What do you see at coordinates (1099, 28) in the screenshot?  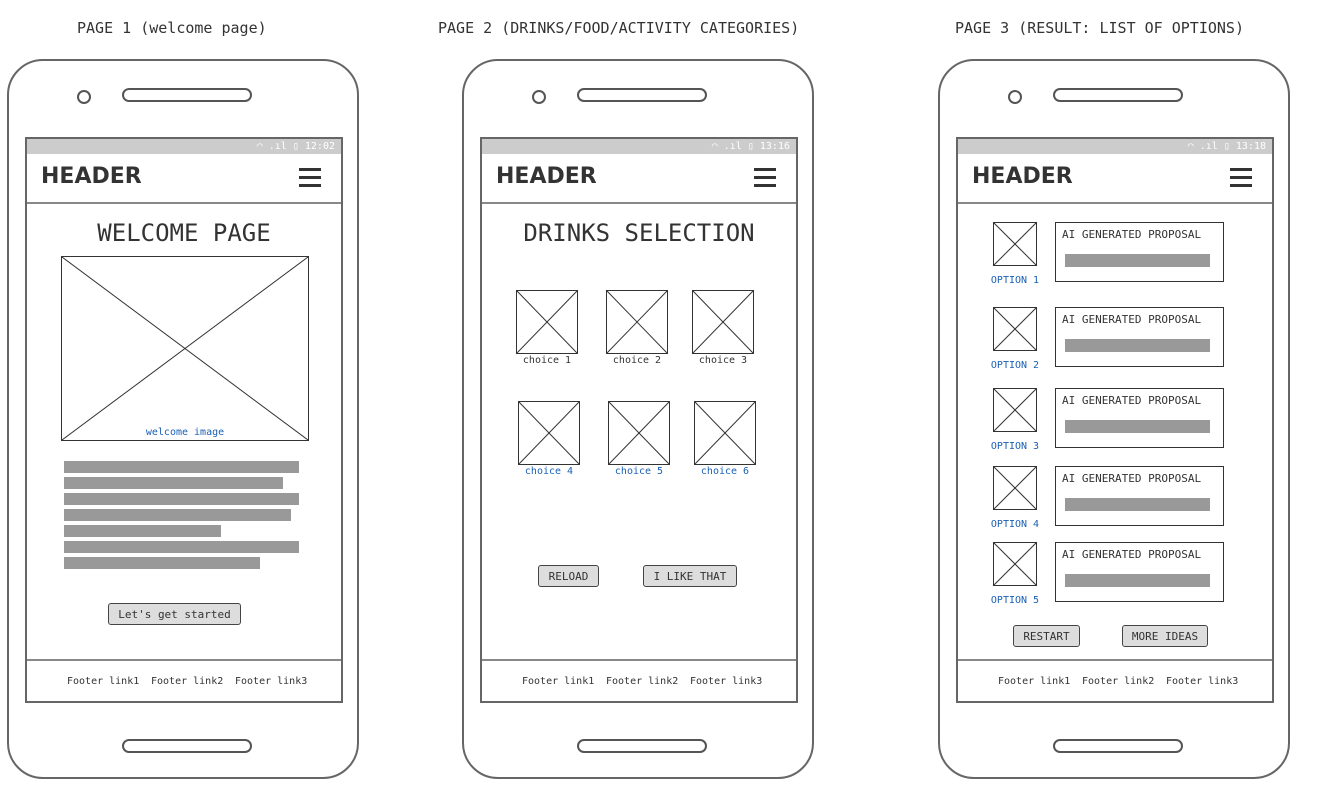 I see `page-caption: PAGE 3 (RESULT: LIST OF OPTIONS)` at bounding box center [1099, 28].